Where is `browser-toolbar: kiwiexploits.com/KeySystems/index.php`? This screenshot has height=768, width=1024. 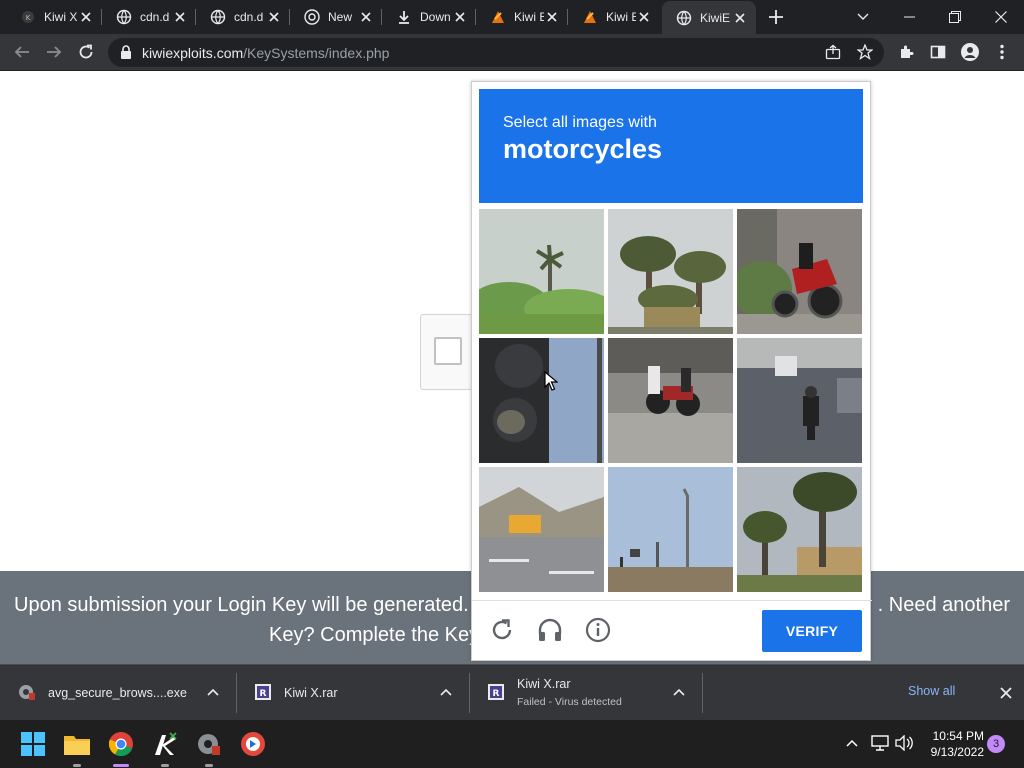
browser-toolbar: kiwiexploits.com/KeySystems/index.php is located at coordinates (512, 52).